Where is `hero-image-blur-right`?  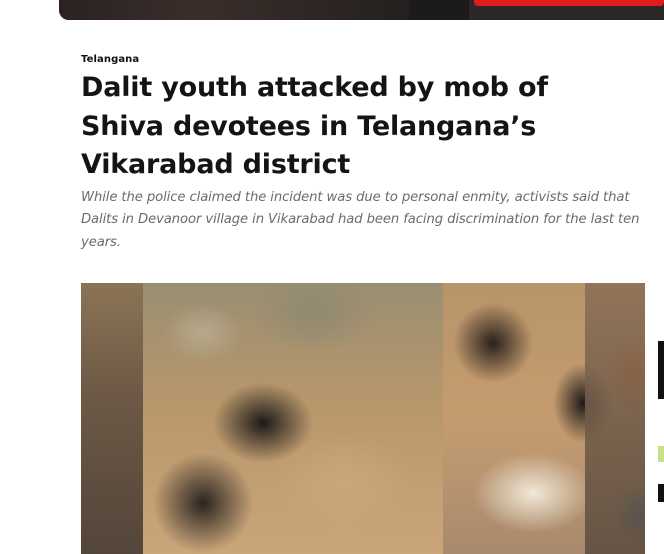
hero-image-blur-right is located at coordinates (615, 418).